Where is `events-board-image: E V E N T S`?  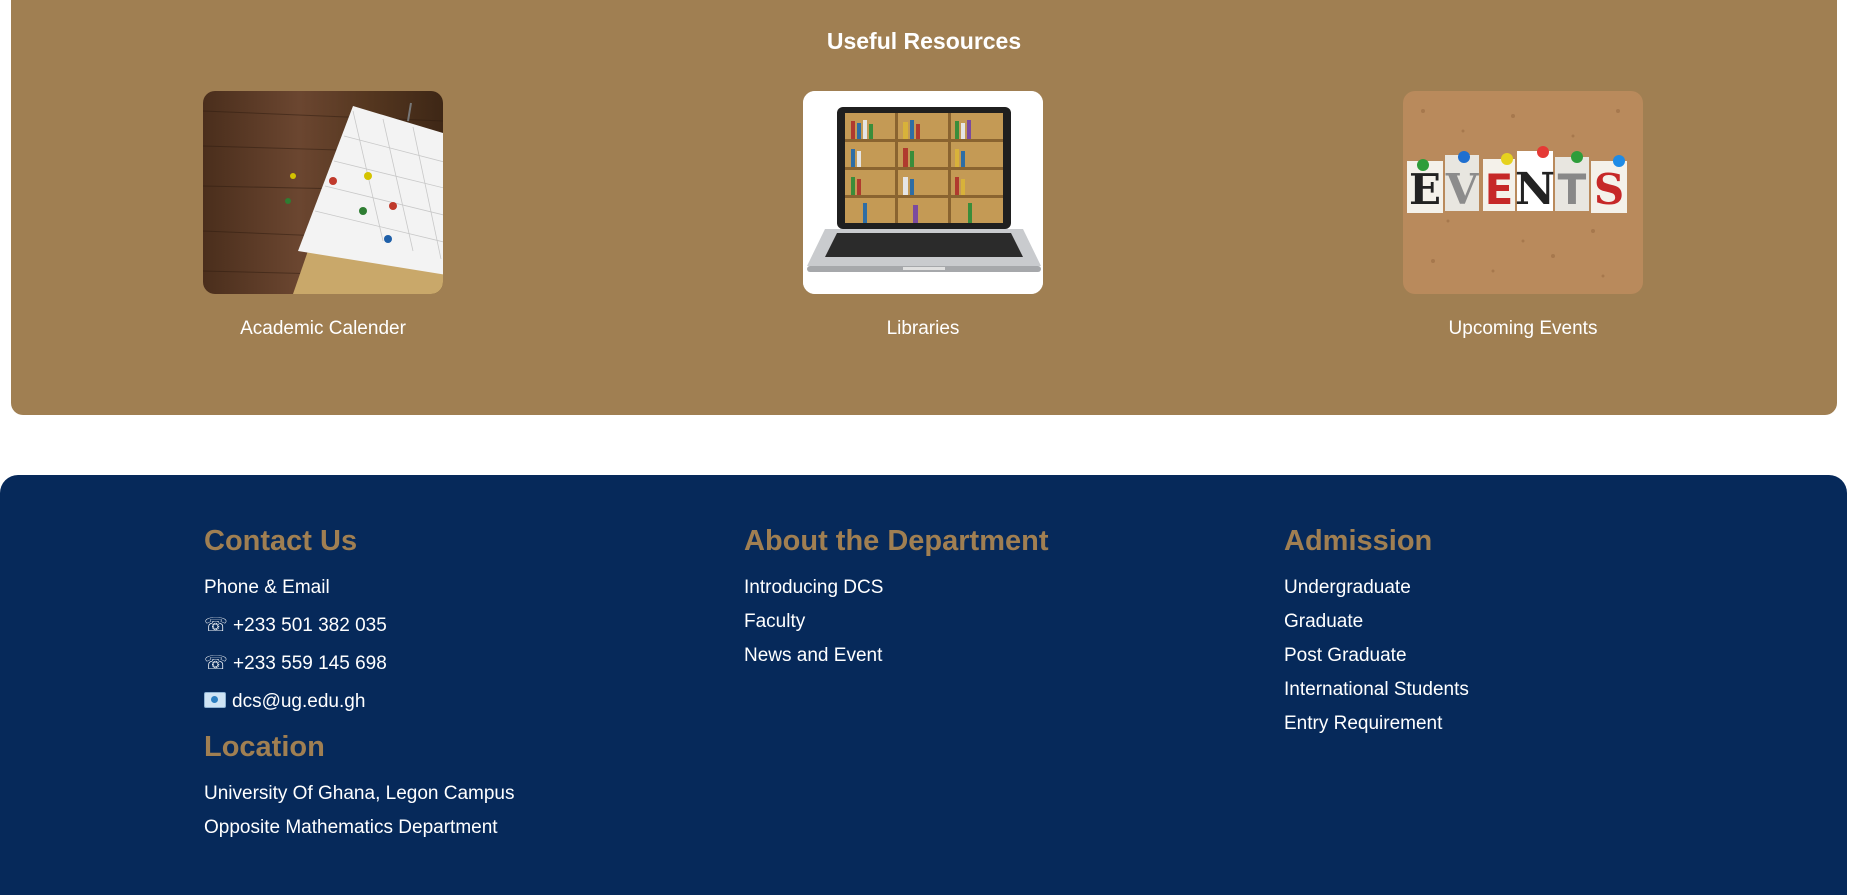 events-board-image: E V E N T S is located at coordinates (1523, 192).